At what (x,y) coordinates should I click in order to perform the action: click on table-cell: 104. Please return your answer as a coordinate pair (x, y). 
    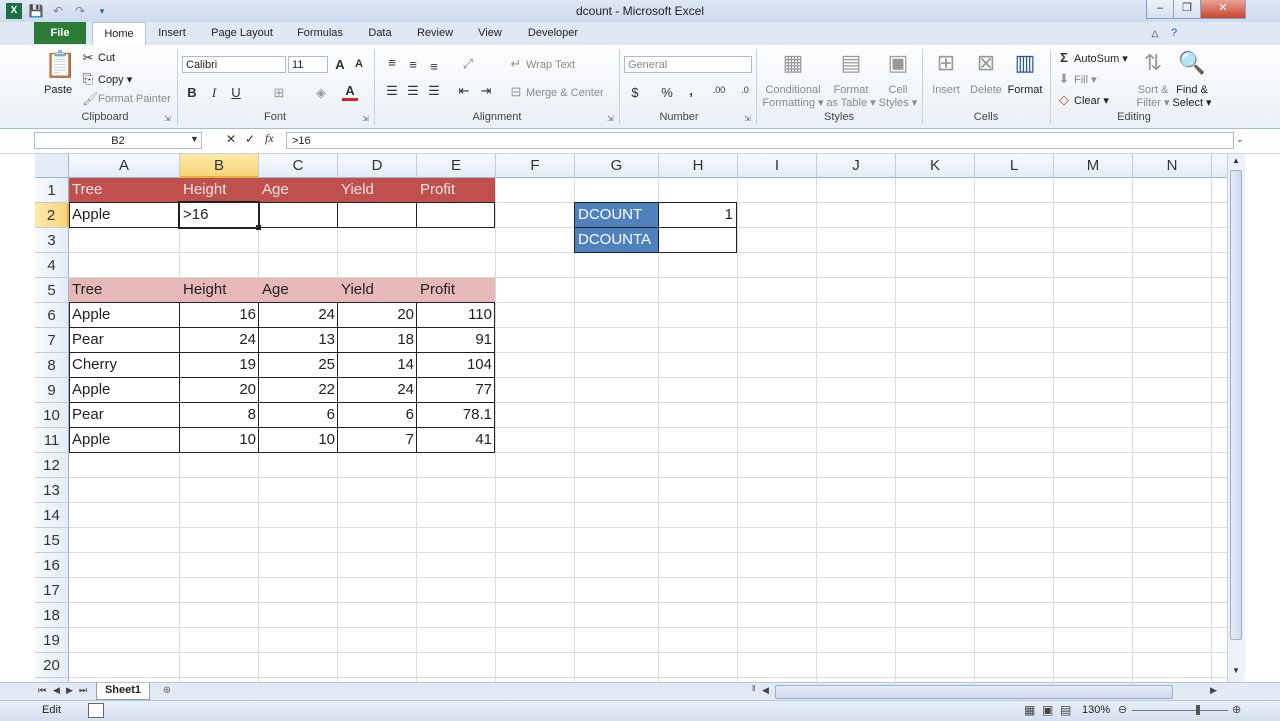
    Looking at the image, I should click on (456, 365).